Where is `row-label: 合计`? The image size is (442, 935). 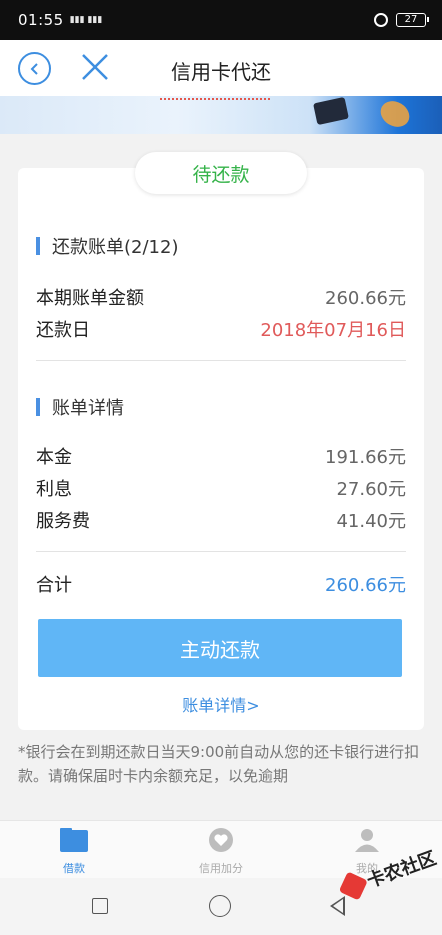 row-label: 合计 is located at coordinates (54, 585).